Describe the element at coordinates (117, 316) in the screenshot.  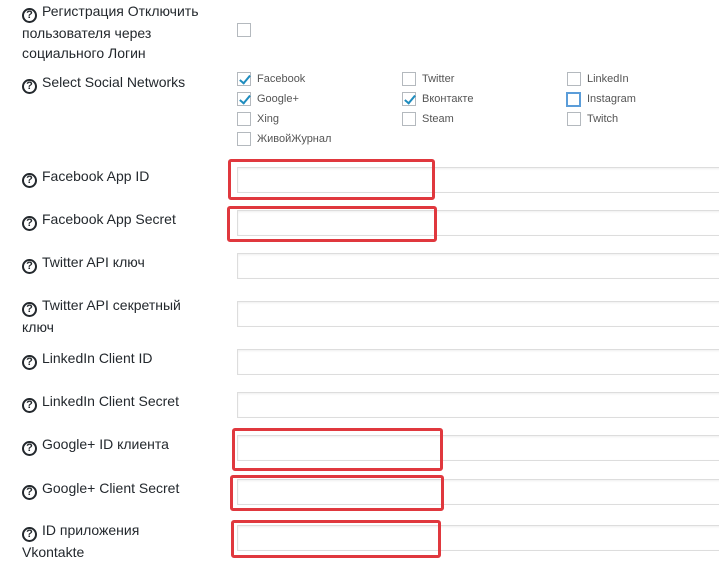
I see `twitter-api-secret-label: Twitter API секретный ключ` at that location.